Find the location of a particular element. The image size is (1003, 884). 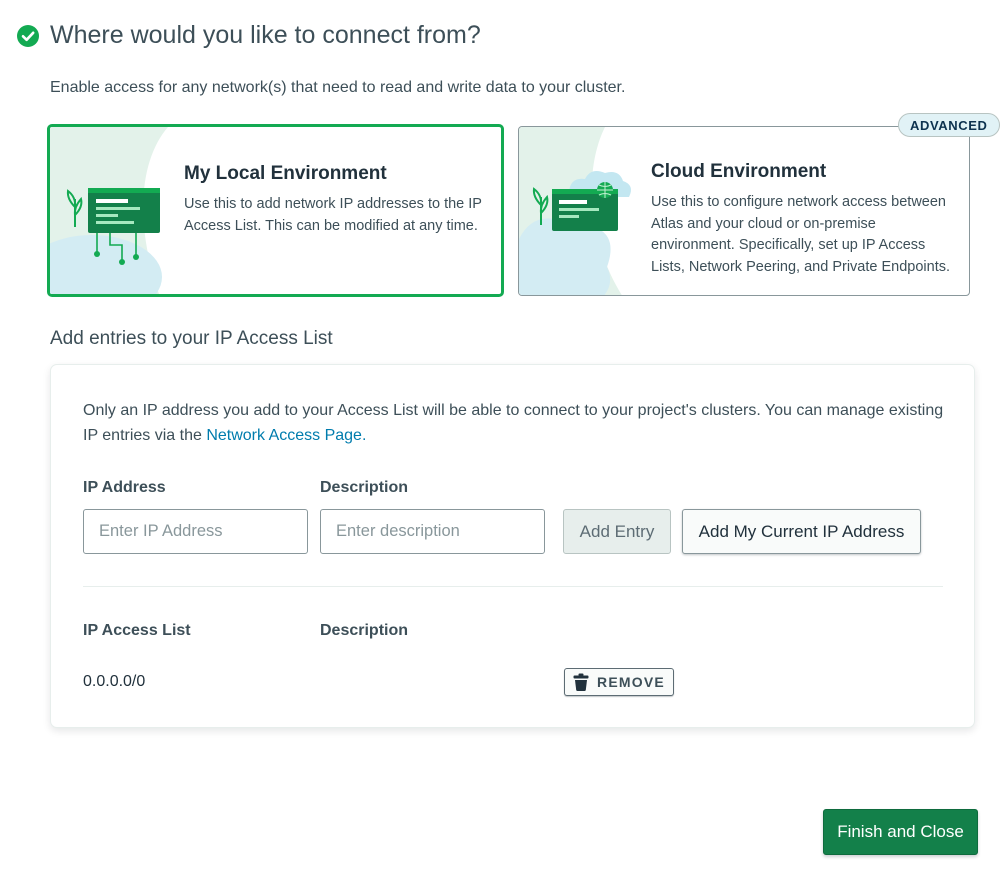

cloud-environment-illustration is located at coordinates (575, 211).